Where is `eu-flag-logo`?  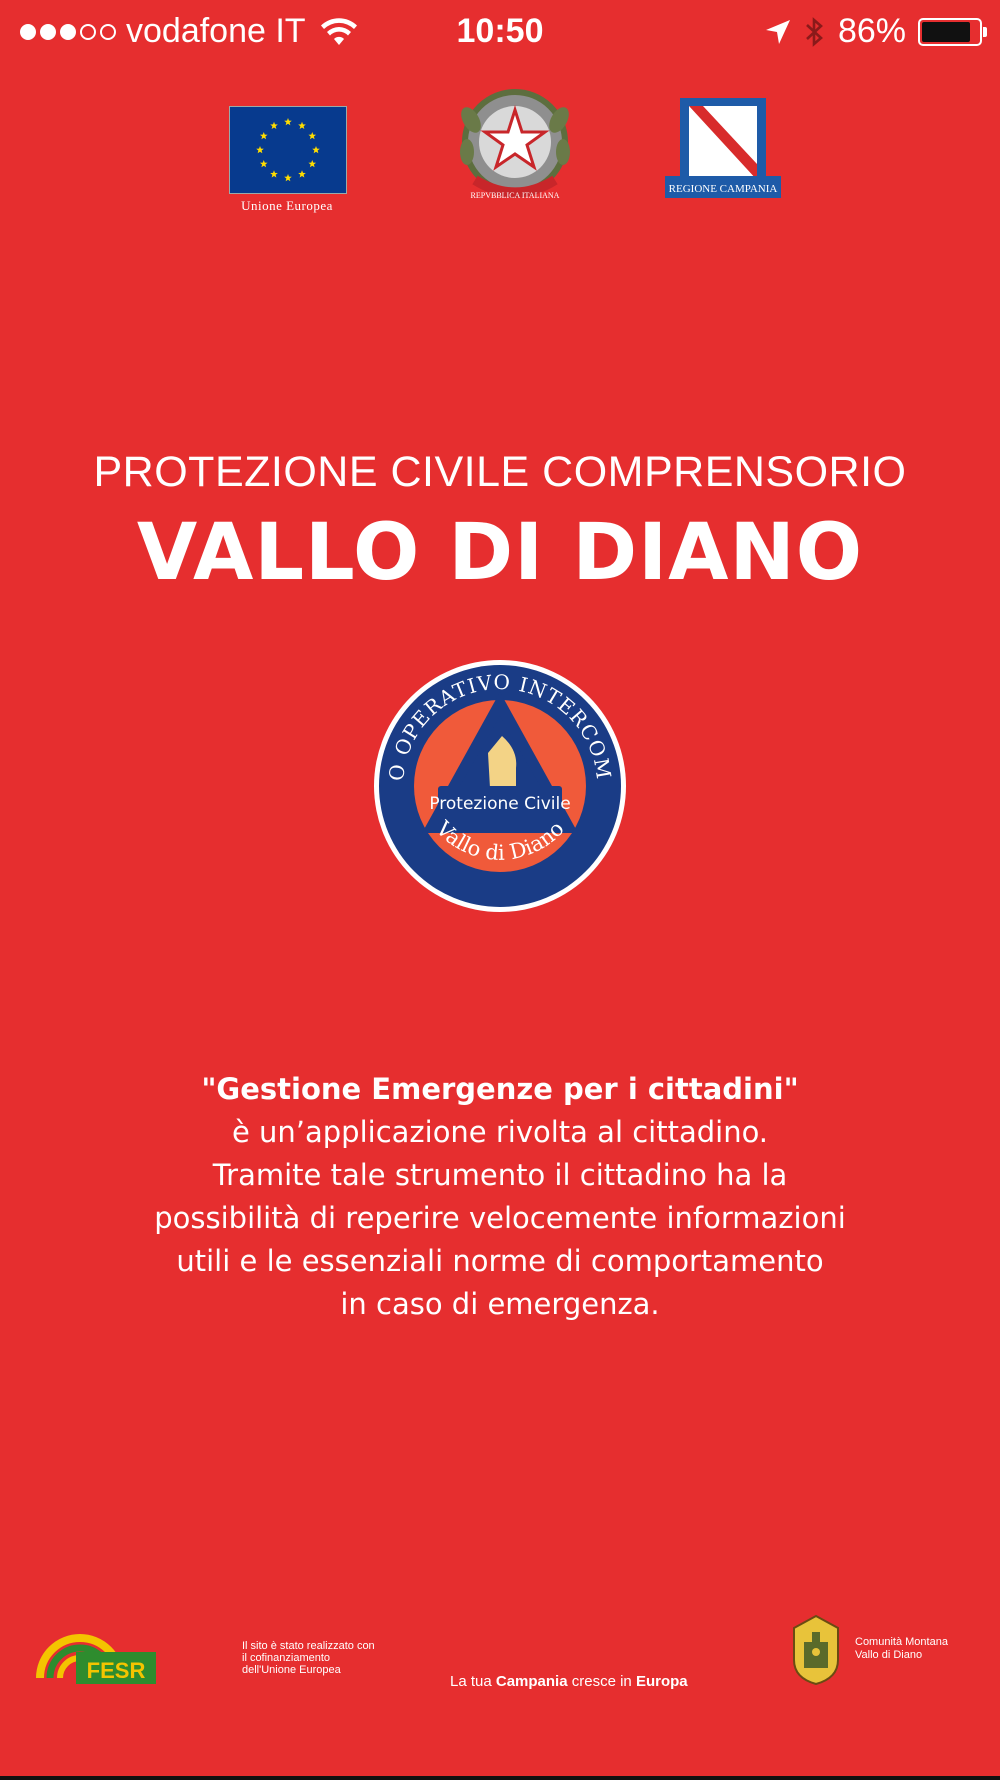
eu-flag-logo is located at coordinates (288, 150).